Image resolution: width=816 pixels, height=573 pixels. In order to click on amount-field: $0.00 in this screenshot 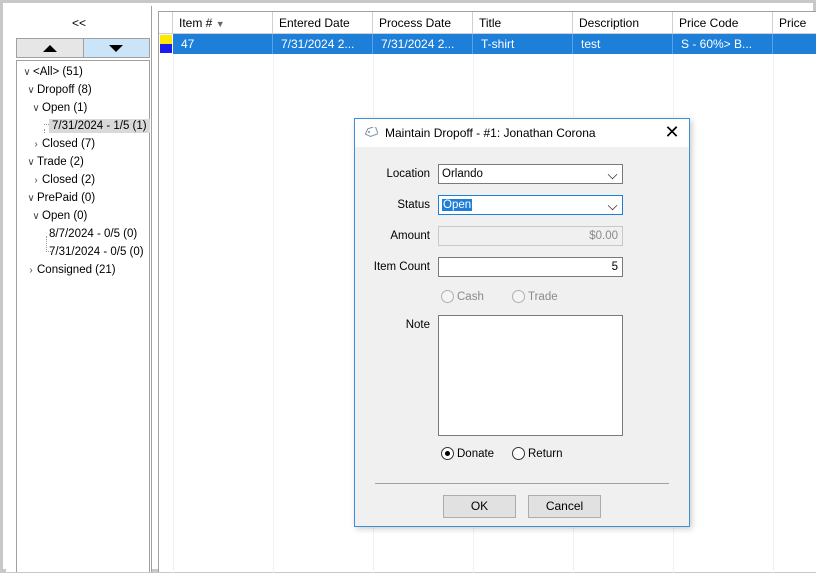, I will do `click(530, 236)`.